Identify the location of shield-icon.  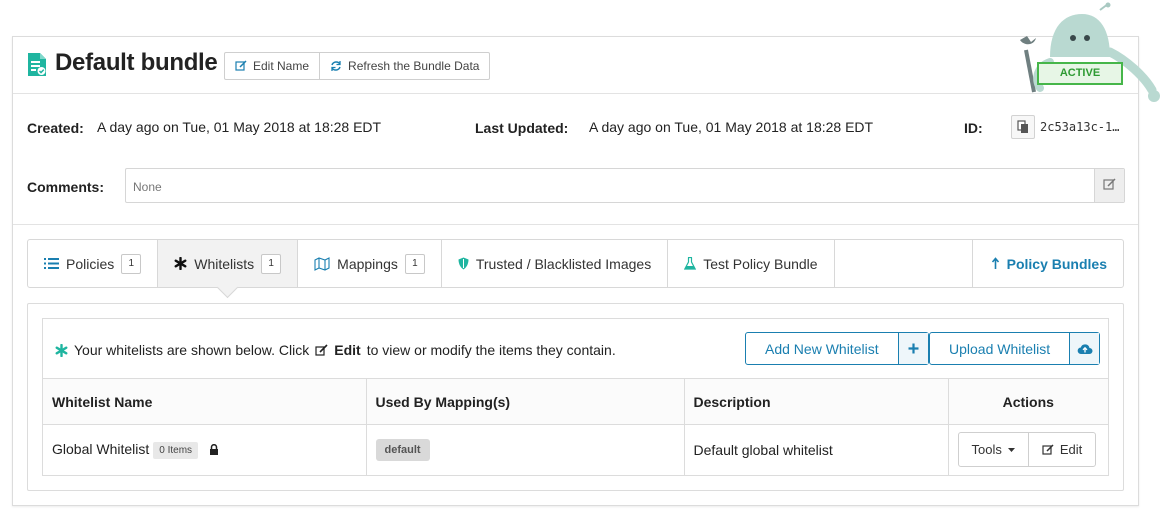
(463, 263).